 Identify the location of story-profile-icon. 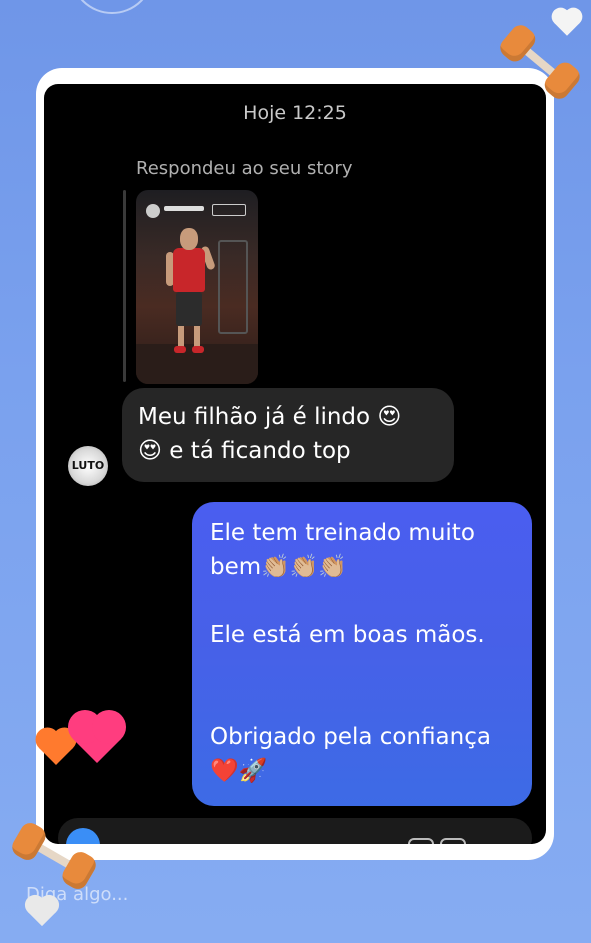
(153, 211).